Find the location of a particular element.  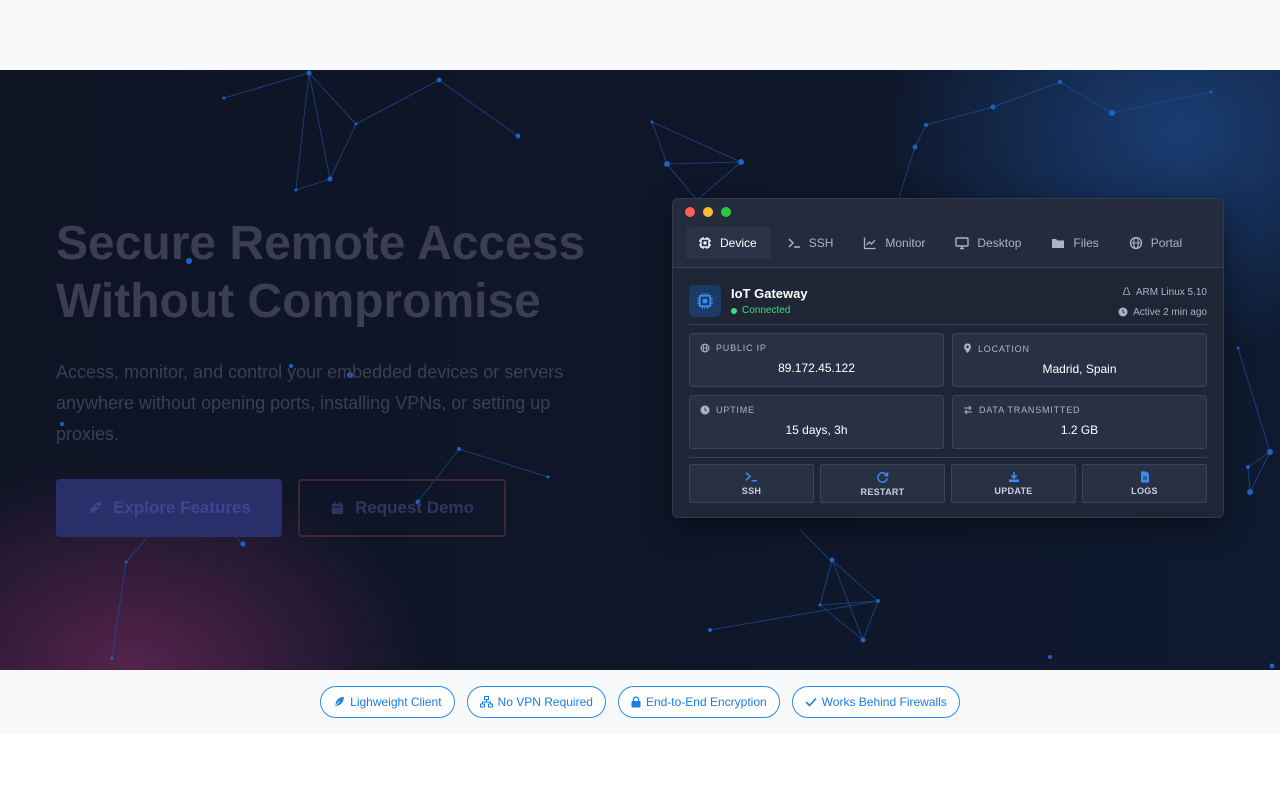

feature-pill-encryption: End-to-End Encryption is located at coordinates (698, 702).